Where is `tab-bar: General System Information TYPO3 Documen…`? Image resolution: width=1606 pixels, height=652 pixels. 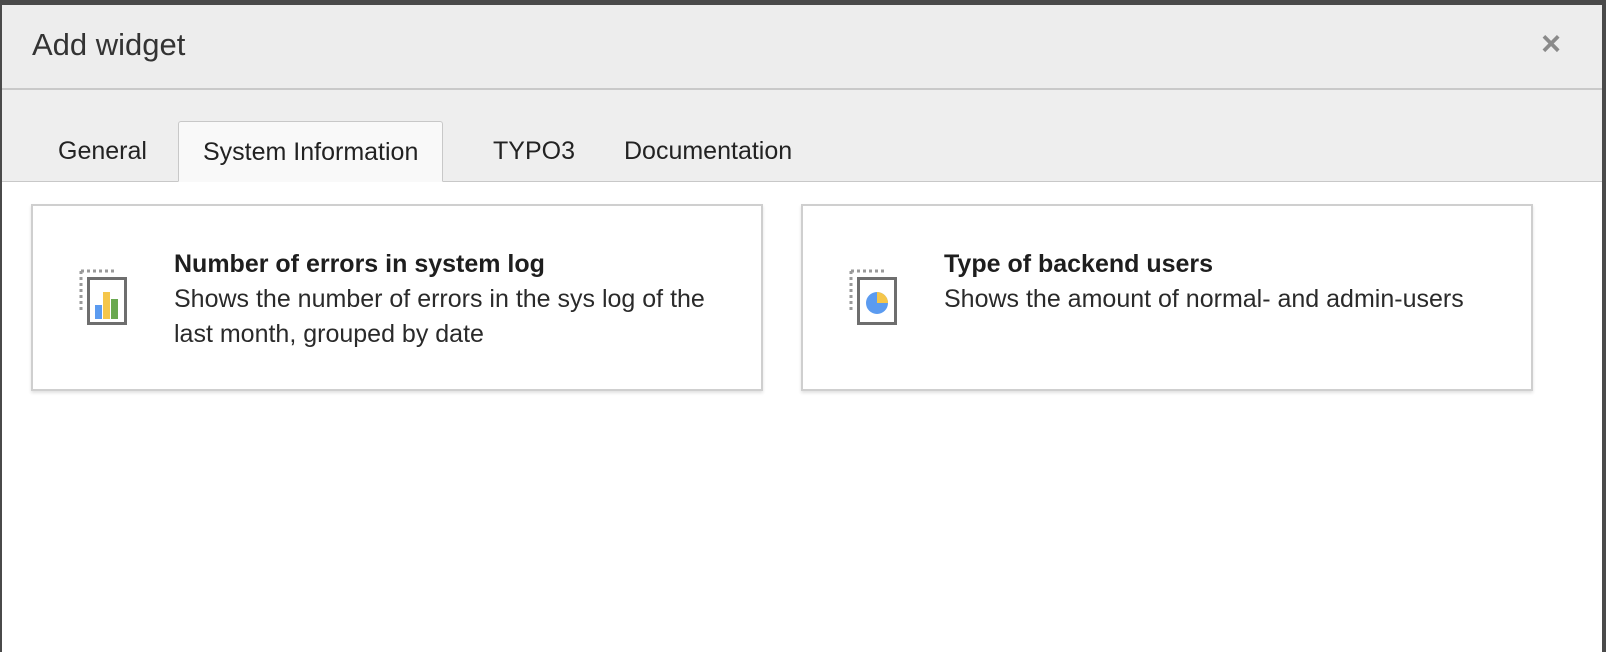 tab-bar: General System Information TYPO3 Documen… is located at coordinates (802, 136).